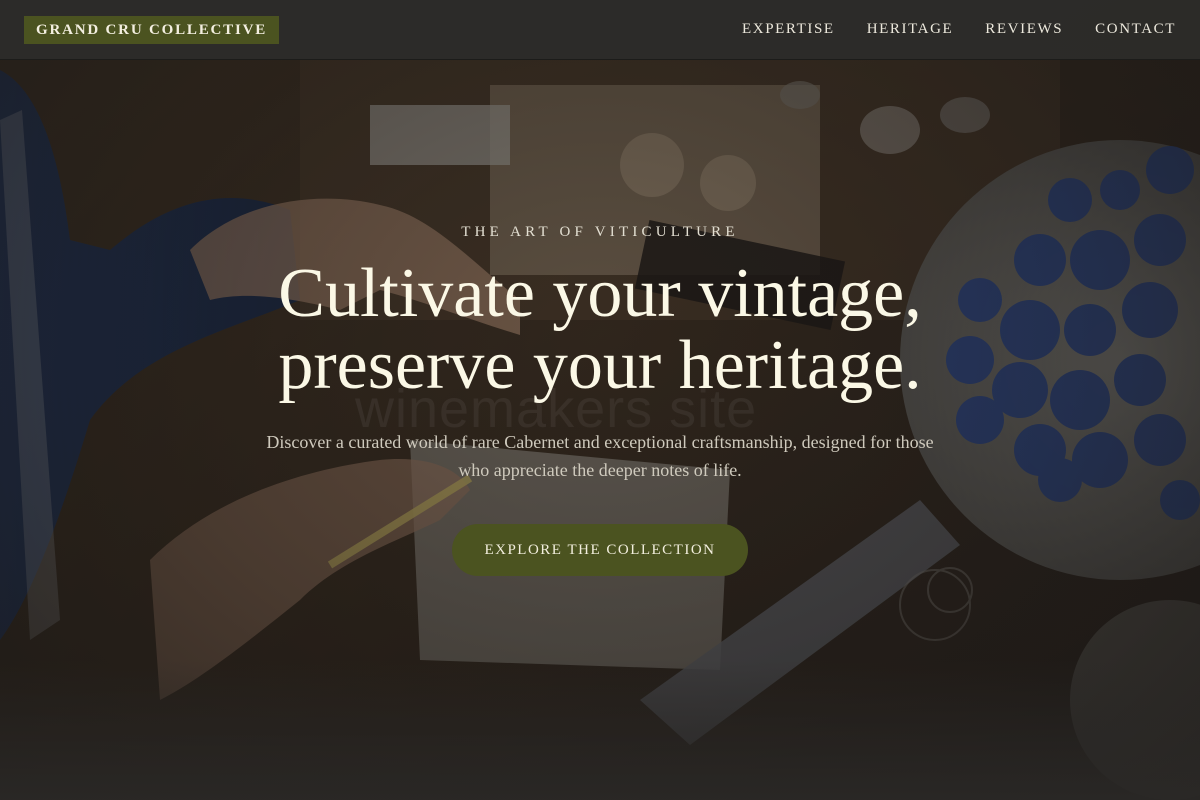 This screenshot has height=800, width=1200. Describe the element at coordinates (152, 29) in the screenshot. I see `brand-logo: GRAND CRU COLLECTIVE` at that location.